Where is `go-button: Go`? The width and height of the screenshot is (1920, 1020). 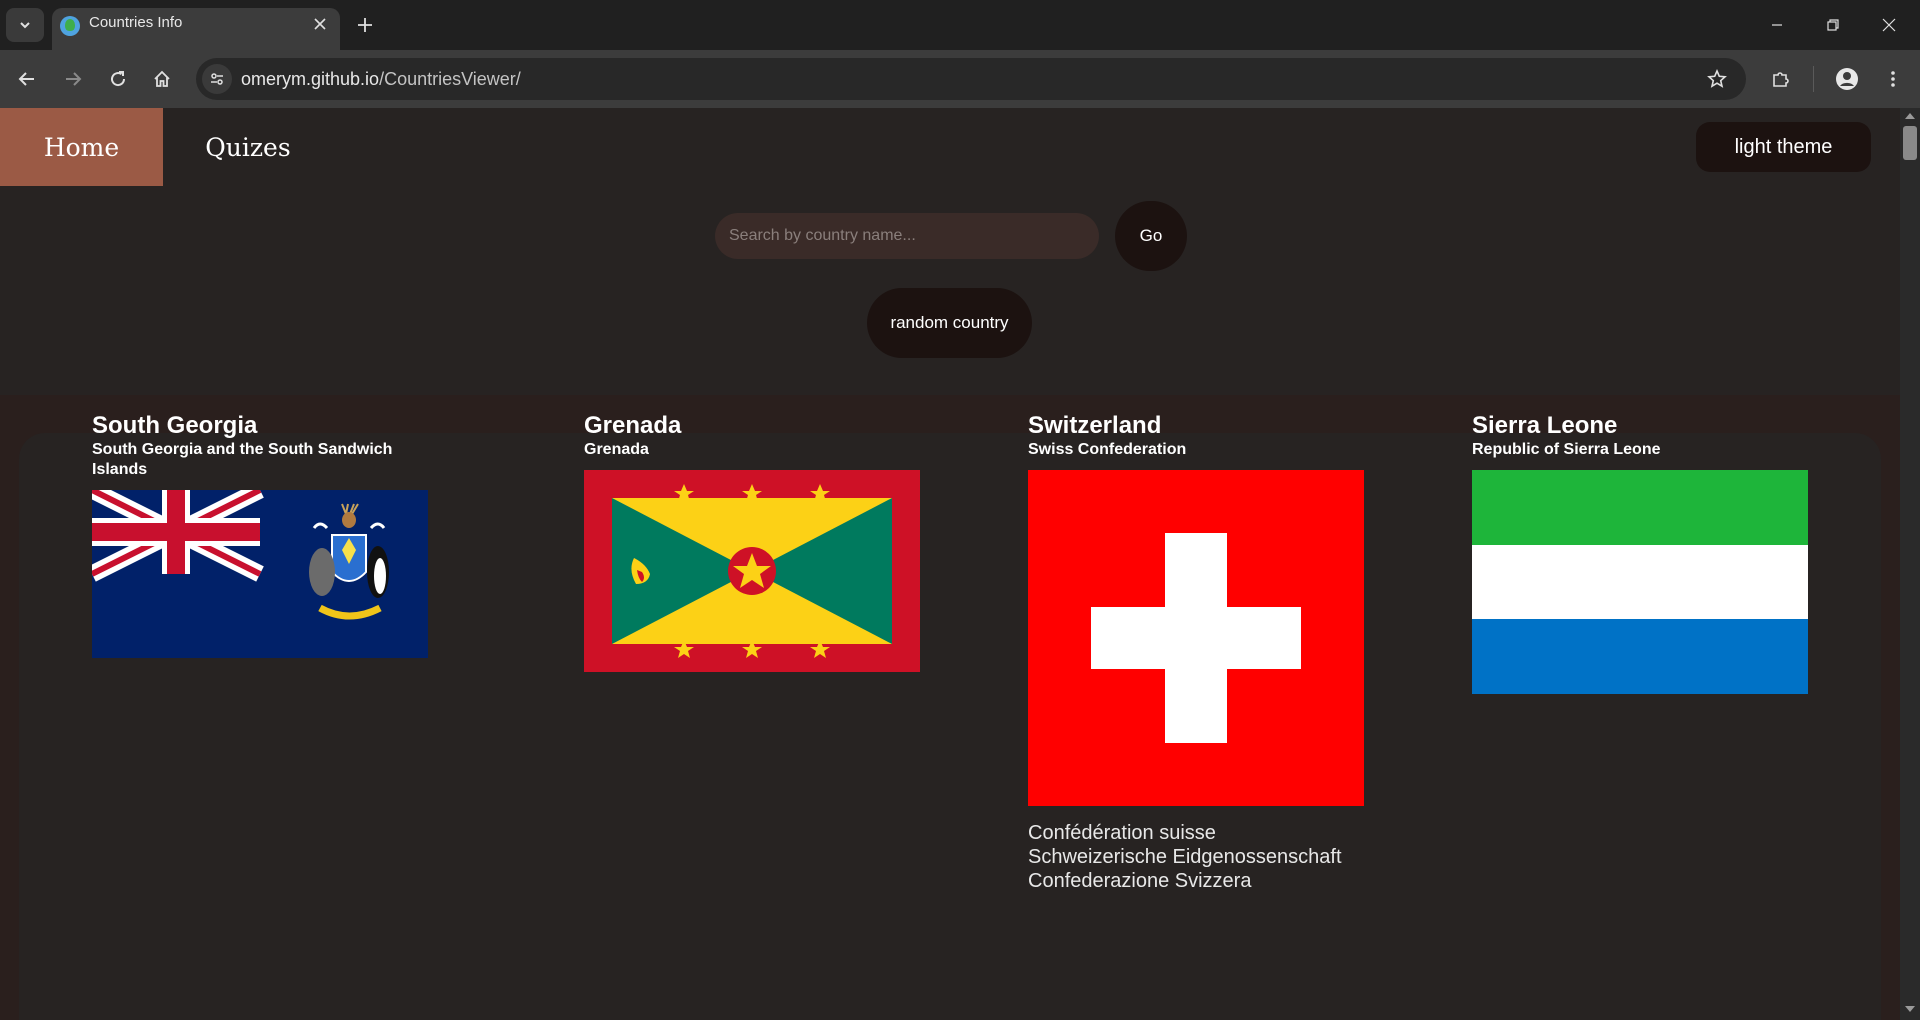 go-button: Go is located at coordinates (1151, 236).